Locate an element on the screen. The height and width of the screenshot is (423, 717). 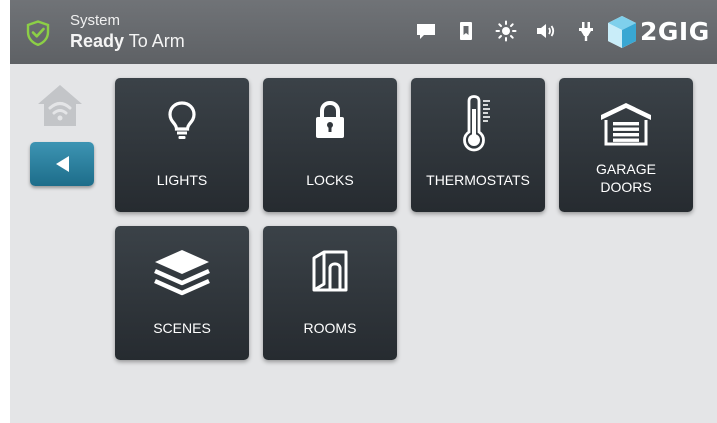
power-plug-icon is located at coordinates (586, 31).